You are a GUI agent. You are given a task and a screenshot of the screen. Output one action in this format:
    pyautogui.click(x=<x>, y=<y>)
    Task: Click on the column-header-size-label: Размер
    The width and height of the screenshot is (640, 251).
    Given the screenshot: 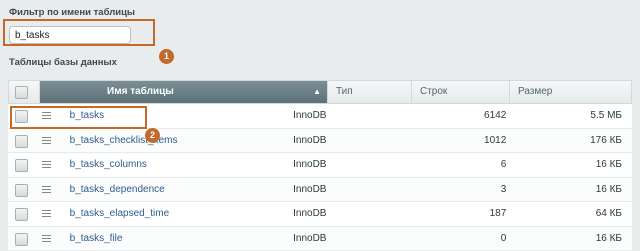 What is the action you would take?
    pyautogui.click(x=535, y=91)
    